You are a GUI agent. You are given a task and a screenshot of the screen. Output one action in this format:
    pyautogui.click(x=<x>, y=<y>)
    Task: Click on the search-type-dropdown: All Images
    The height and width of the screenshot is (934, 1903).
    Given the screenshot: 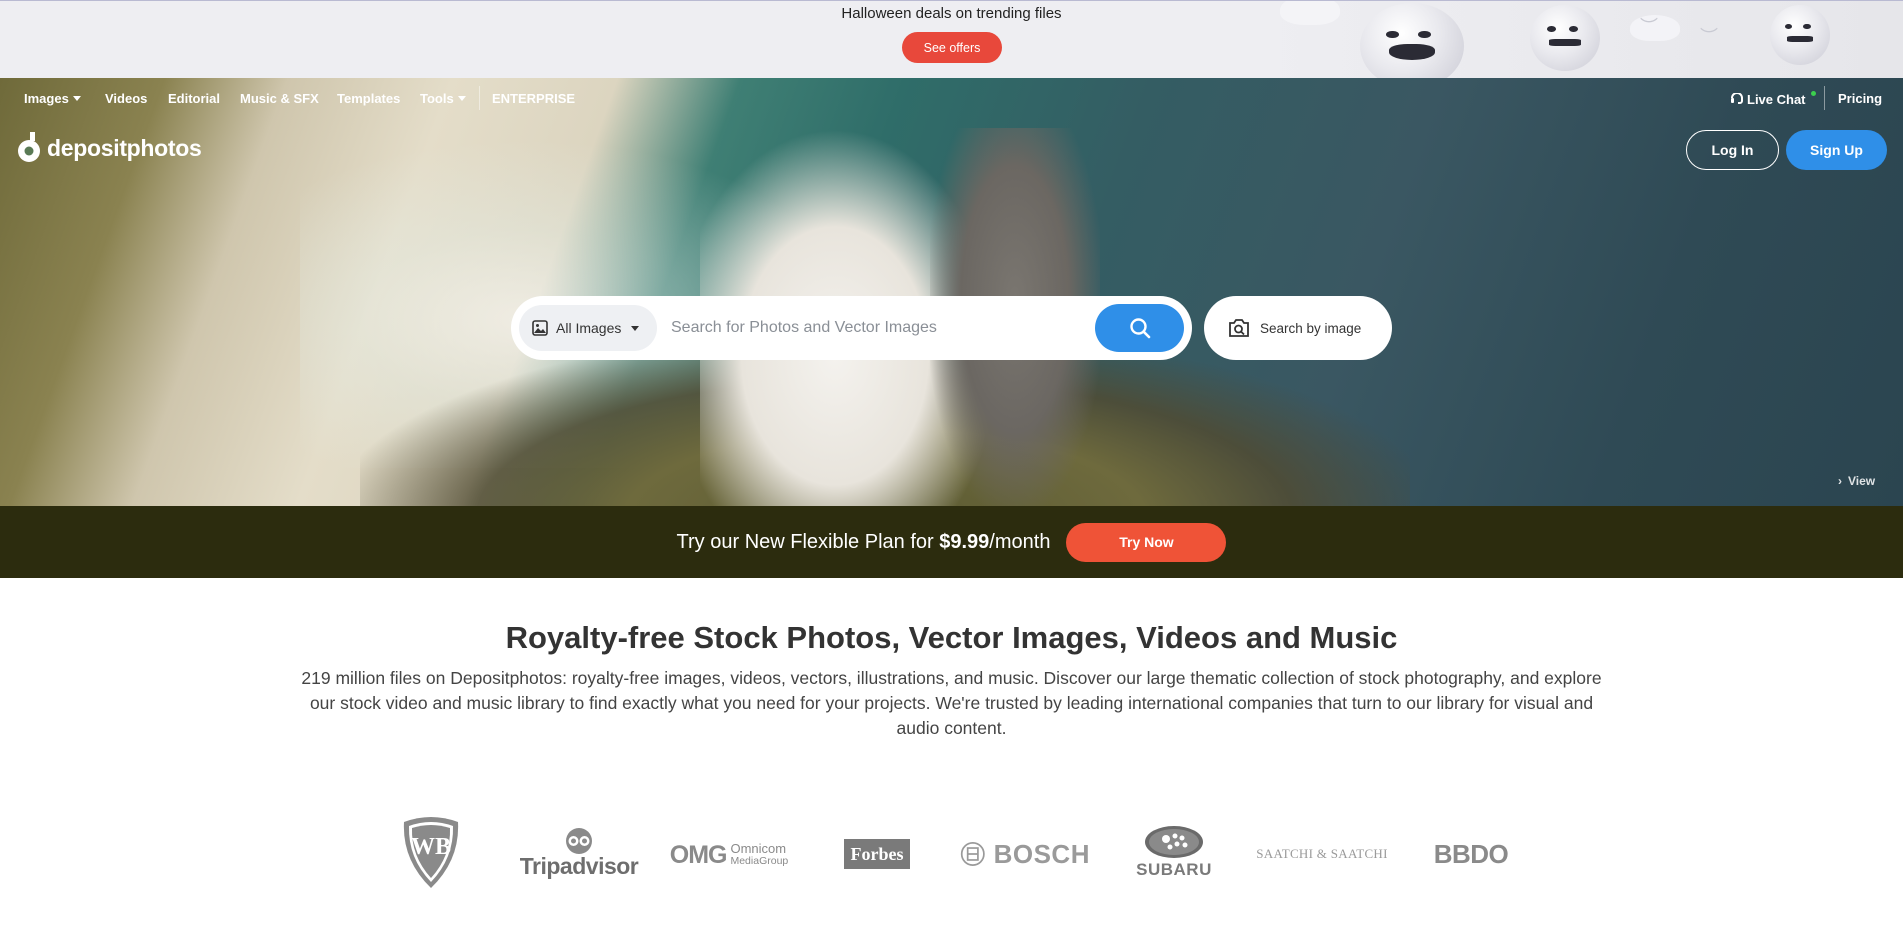 What is the action you would take?
    pyautogui.click(x=588, y=328)
    